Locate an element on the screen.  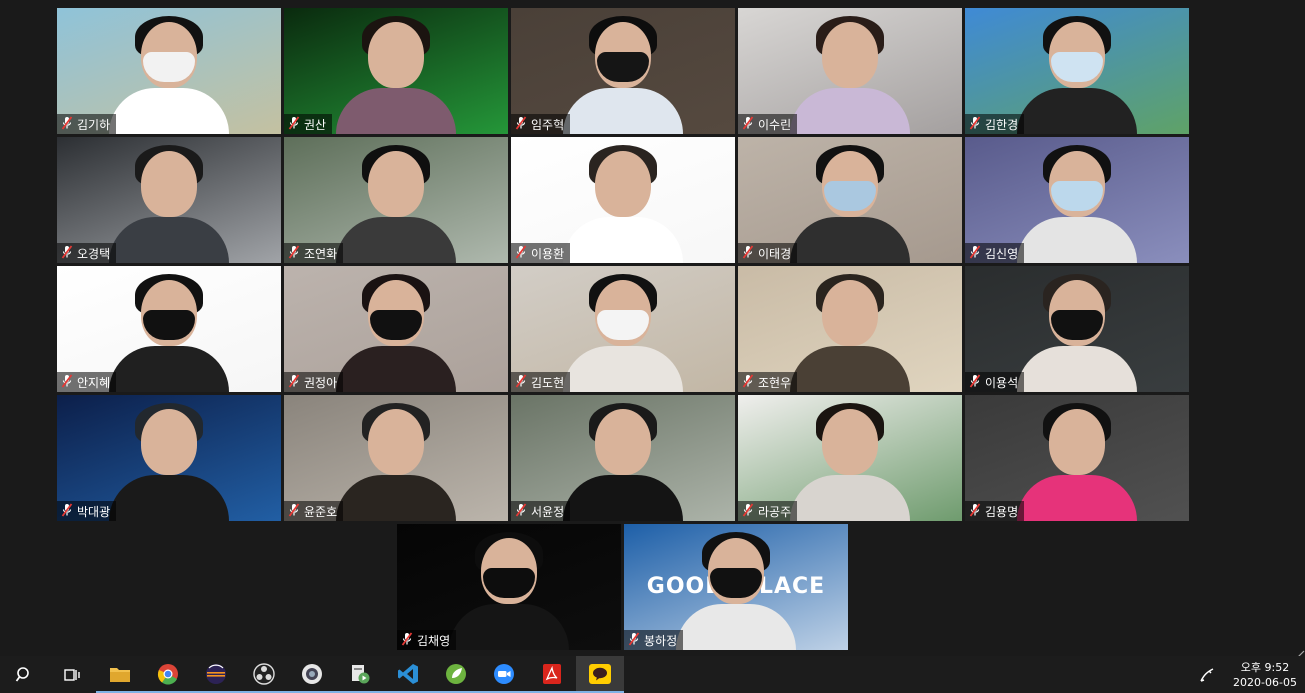
participant-name: 조연화 is located at coordinates (321, 253).